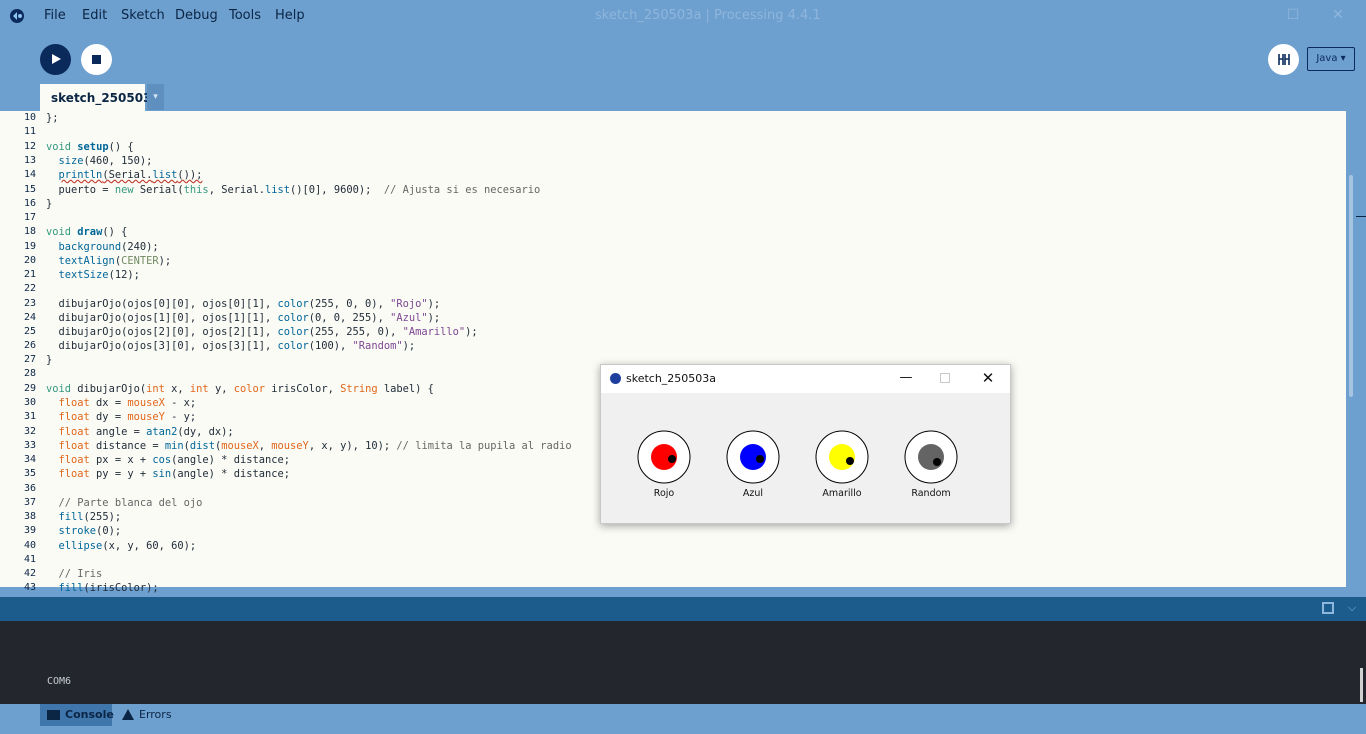 Image resolution: width=1366 pixels, height=734 pixels. What do you see at coordinates (80, 574) in the screenshot?
I see `code-line: // Iris` at bounding box center [80, 574].